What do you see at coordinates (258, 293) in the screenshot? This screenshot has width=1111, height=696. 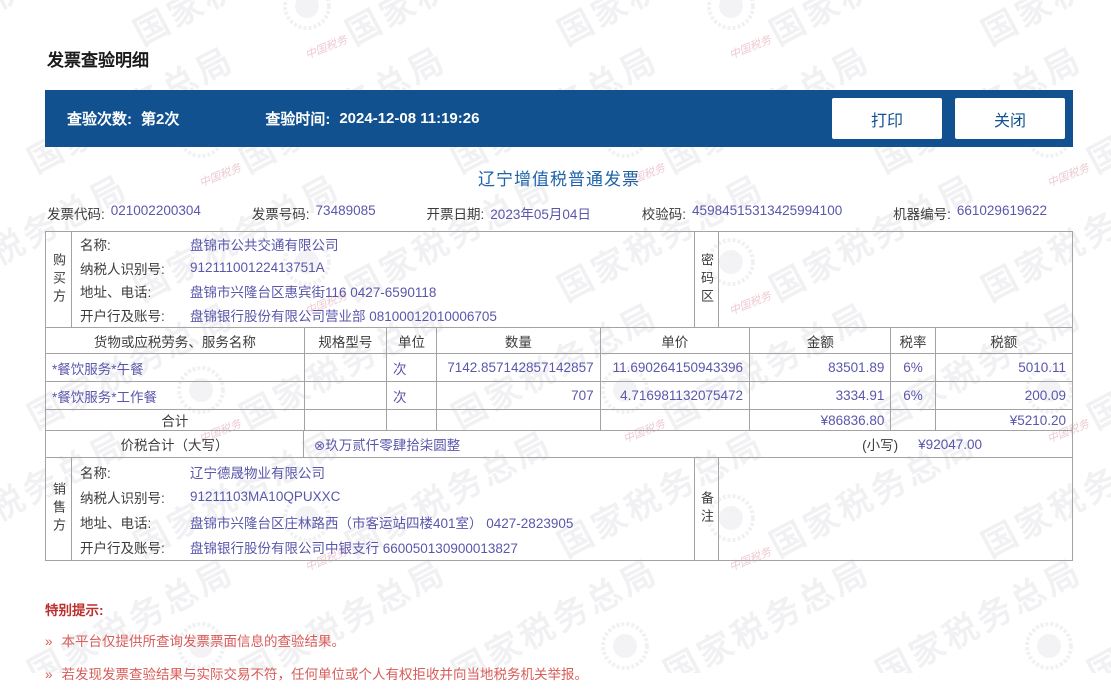 I see `buyer-address-row: 地址、电话: 盘锦市兴隆台区惠宾街116 0427-6590118` at bounding box center [258, 293].